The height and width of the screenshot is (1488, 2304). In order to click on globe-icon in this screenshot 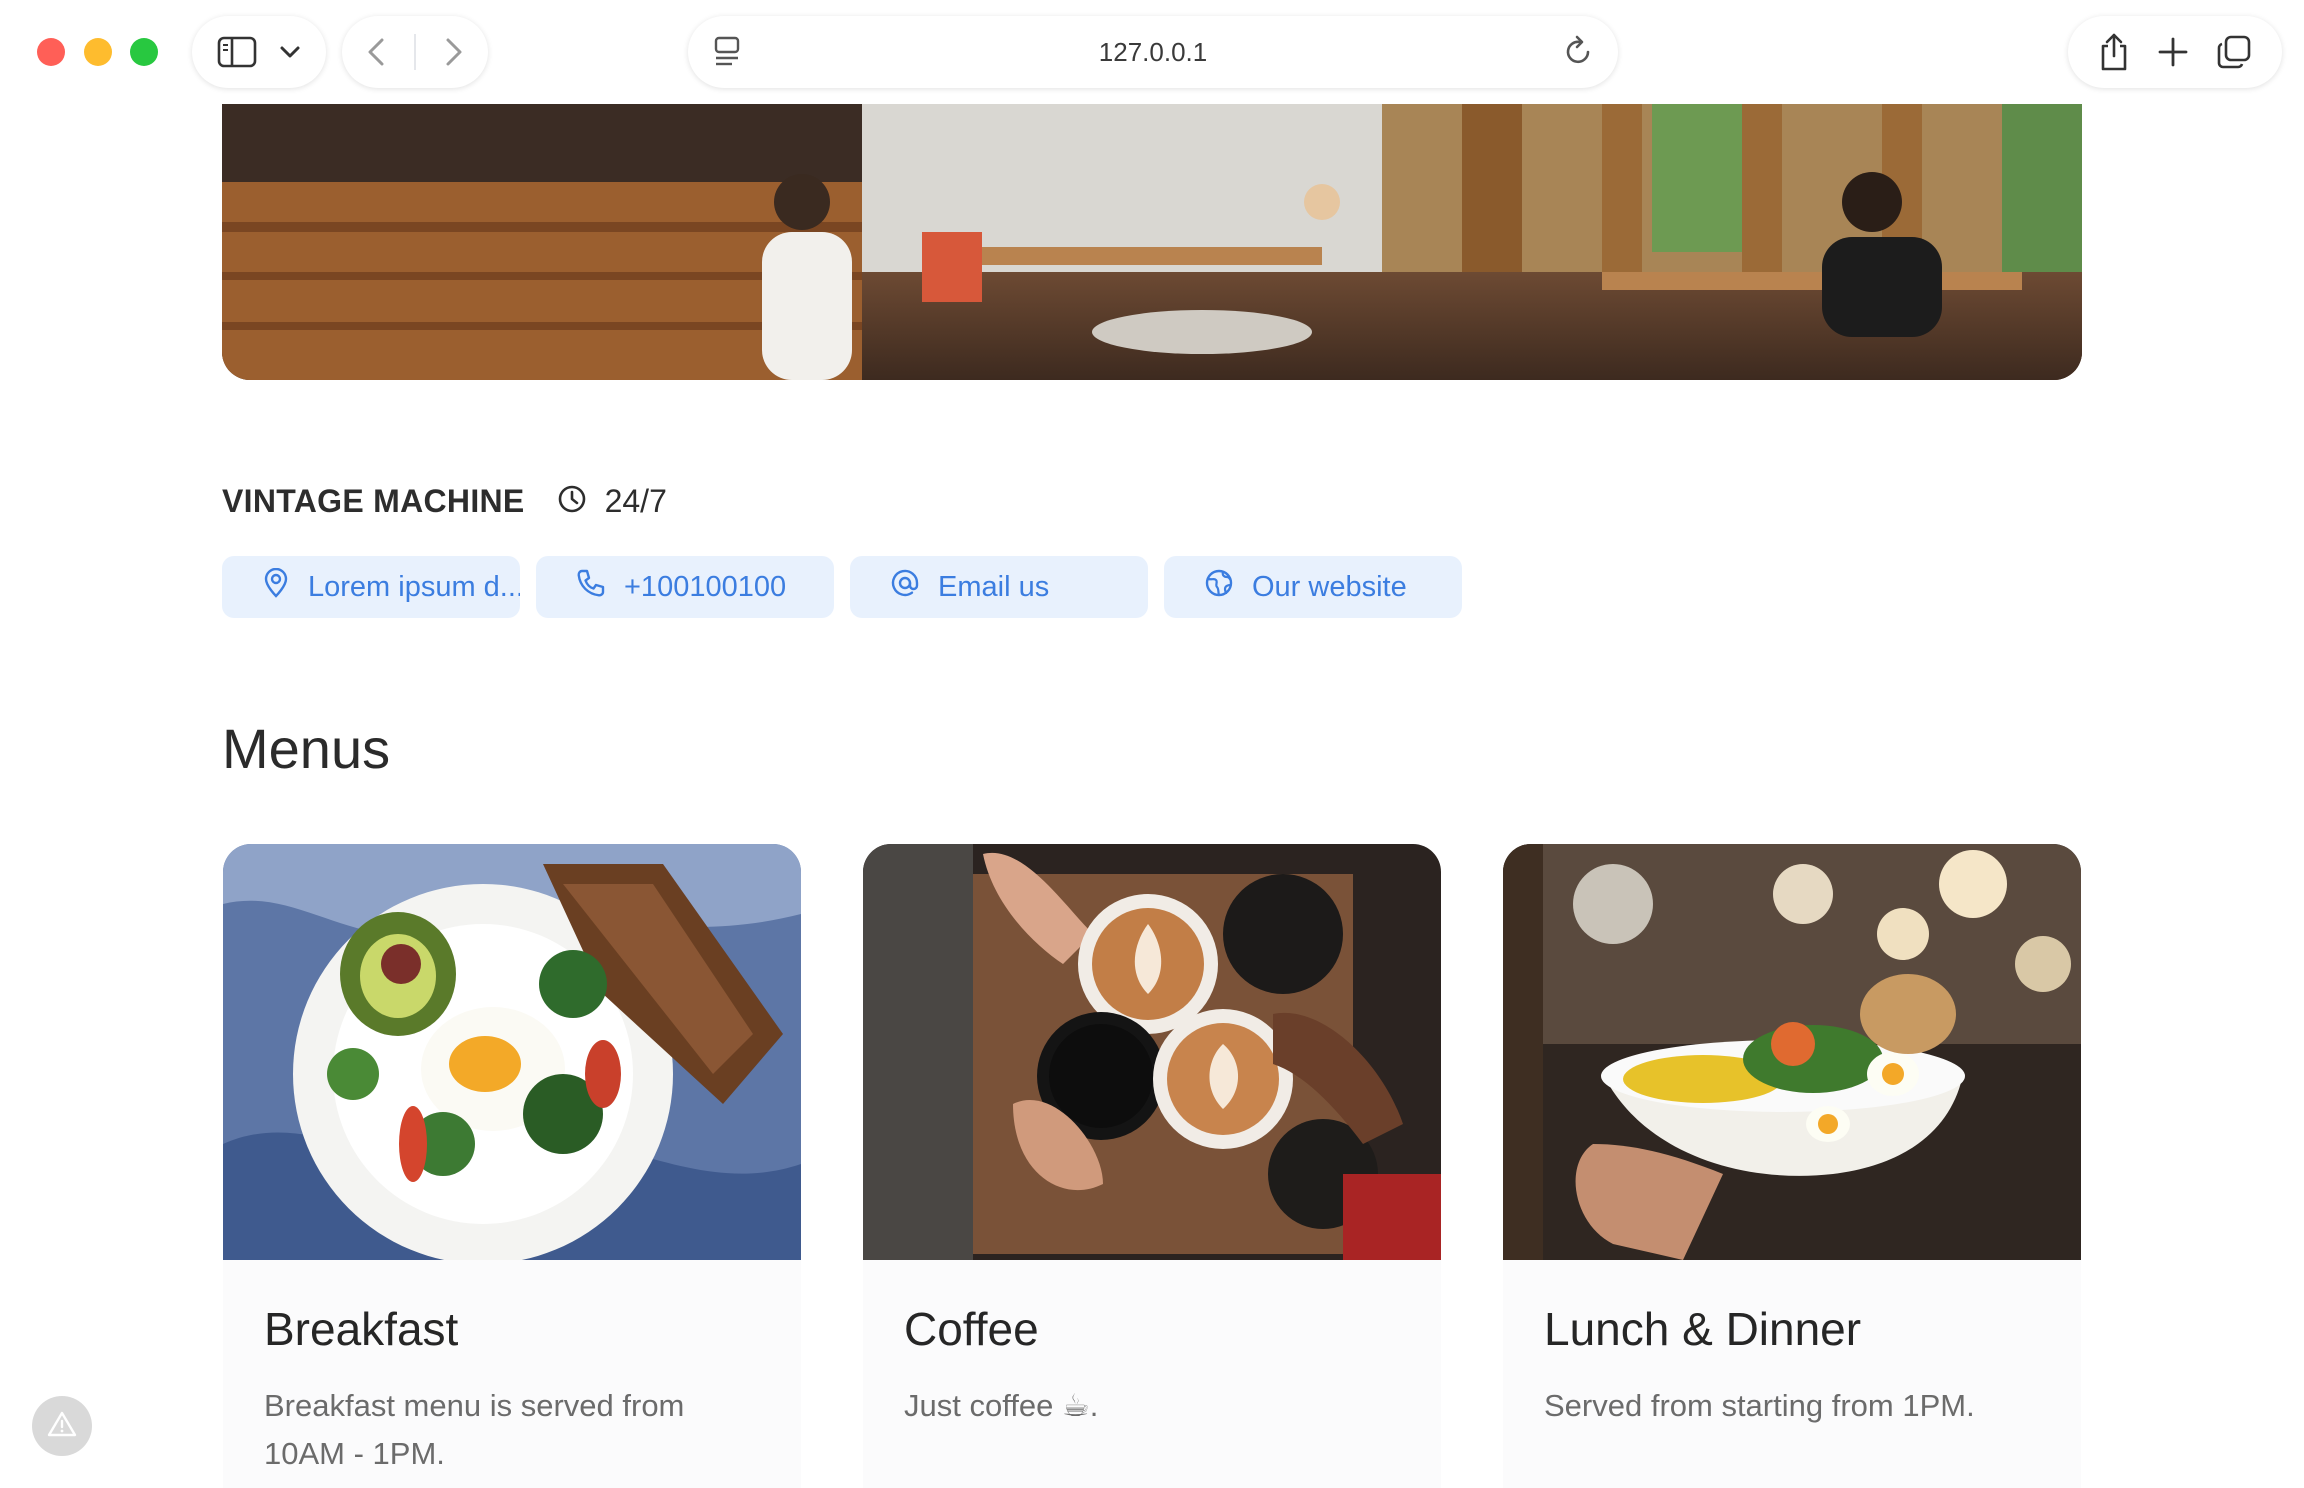, I will do `click(1219, 587)`.